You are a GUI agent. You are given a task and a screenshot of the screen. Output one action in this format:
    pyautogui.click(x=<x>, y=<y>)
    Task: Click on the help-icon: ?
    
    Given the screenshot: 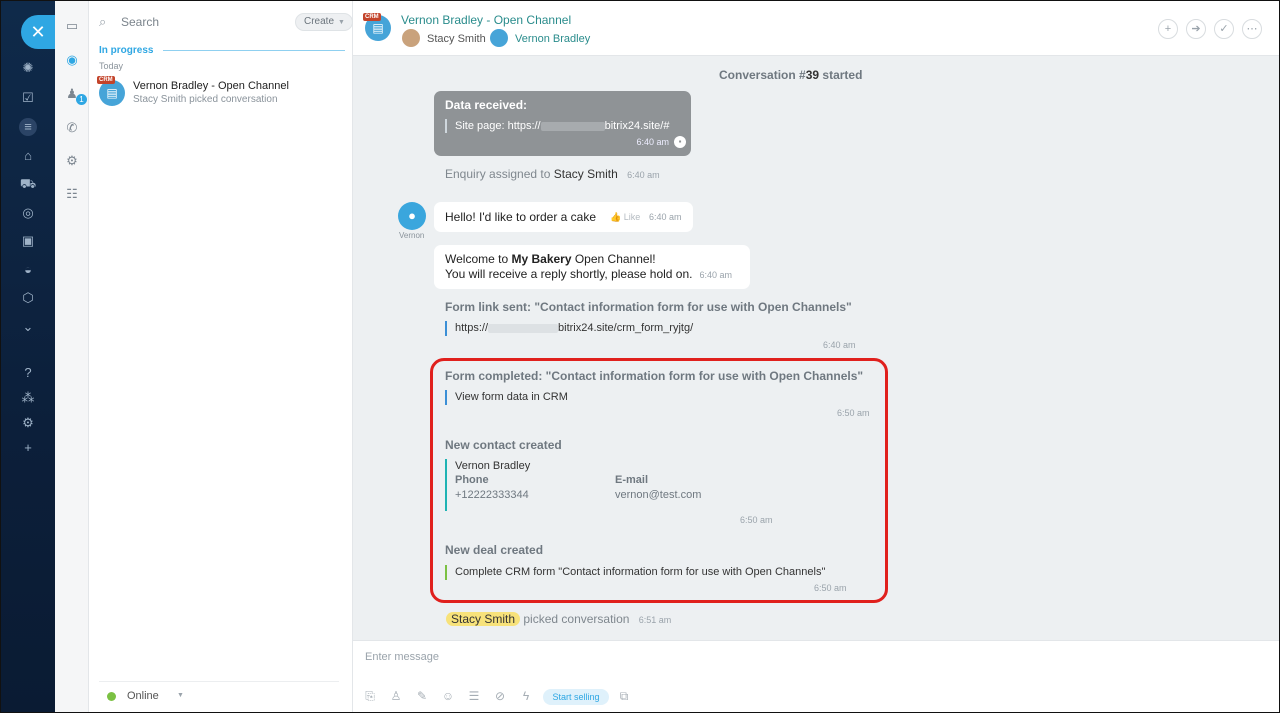 What is the action you would take?
    pyautogui.click(x=28, y=373)
    